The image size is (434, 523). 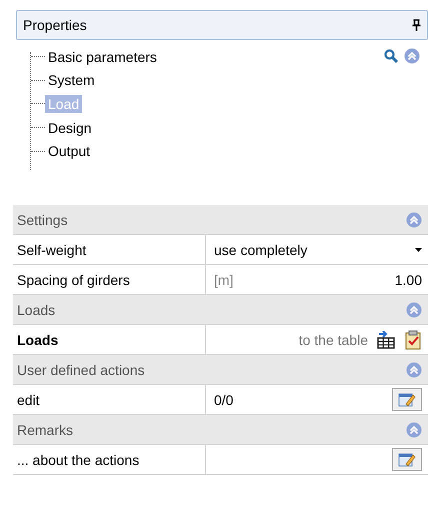 What do you see at coordinates (224, 280) in the screenshot?
I see `unit-label: [m]` at bounding box center [224, 280].